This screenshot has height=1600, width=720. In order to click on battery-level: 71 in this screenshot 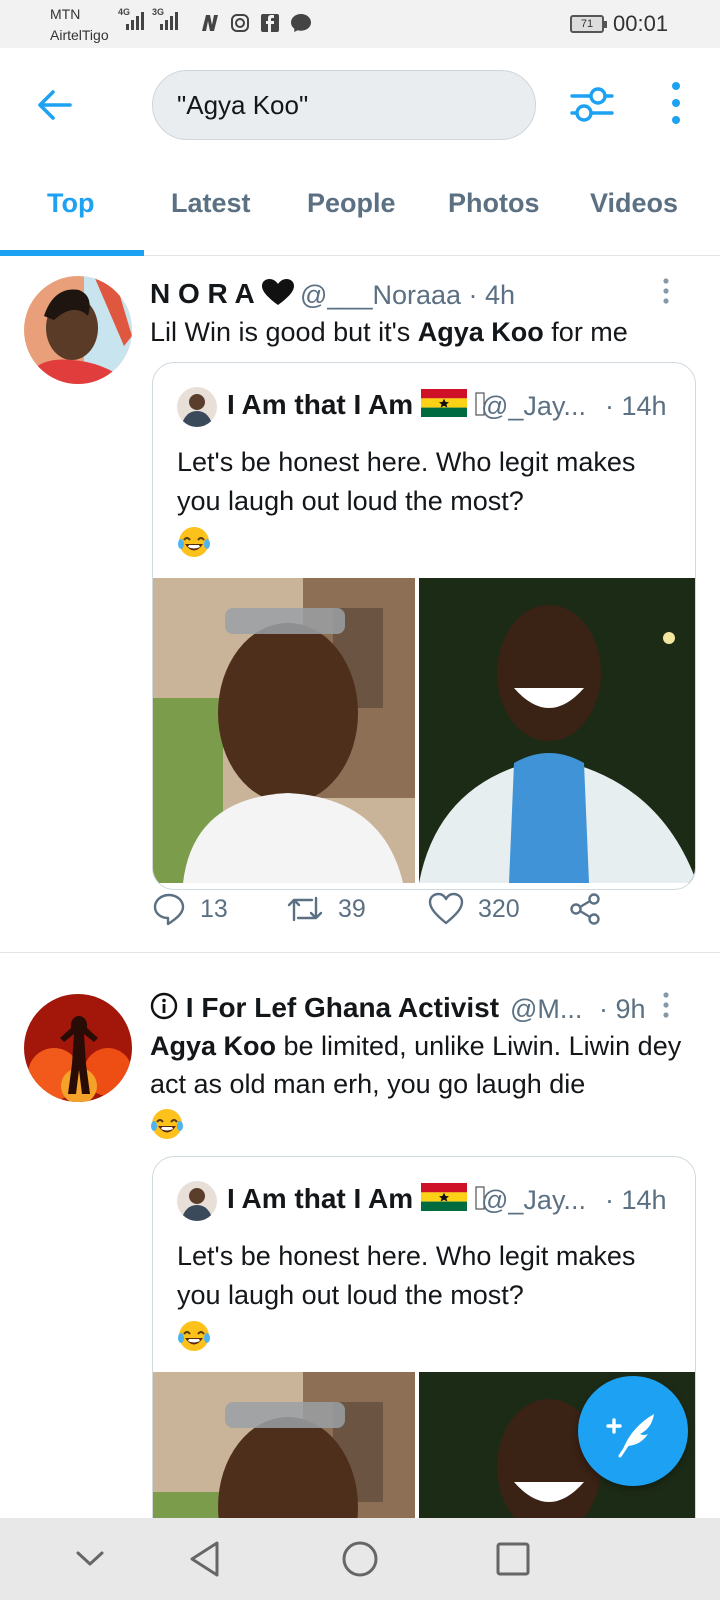, I will do `click(587, 24)`.